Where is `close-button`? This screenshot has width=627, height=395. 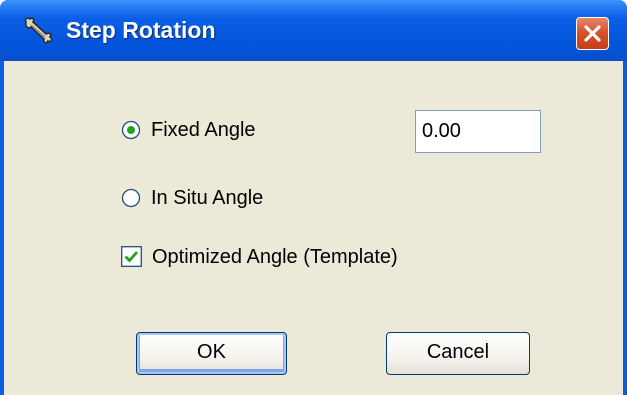
close-button is located at coordinates (592, 33).